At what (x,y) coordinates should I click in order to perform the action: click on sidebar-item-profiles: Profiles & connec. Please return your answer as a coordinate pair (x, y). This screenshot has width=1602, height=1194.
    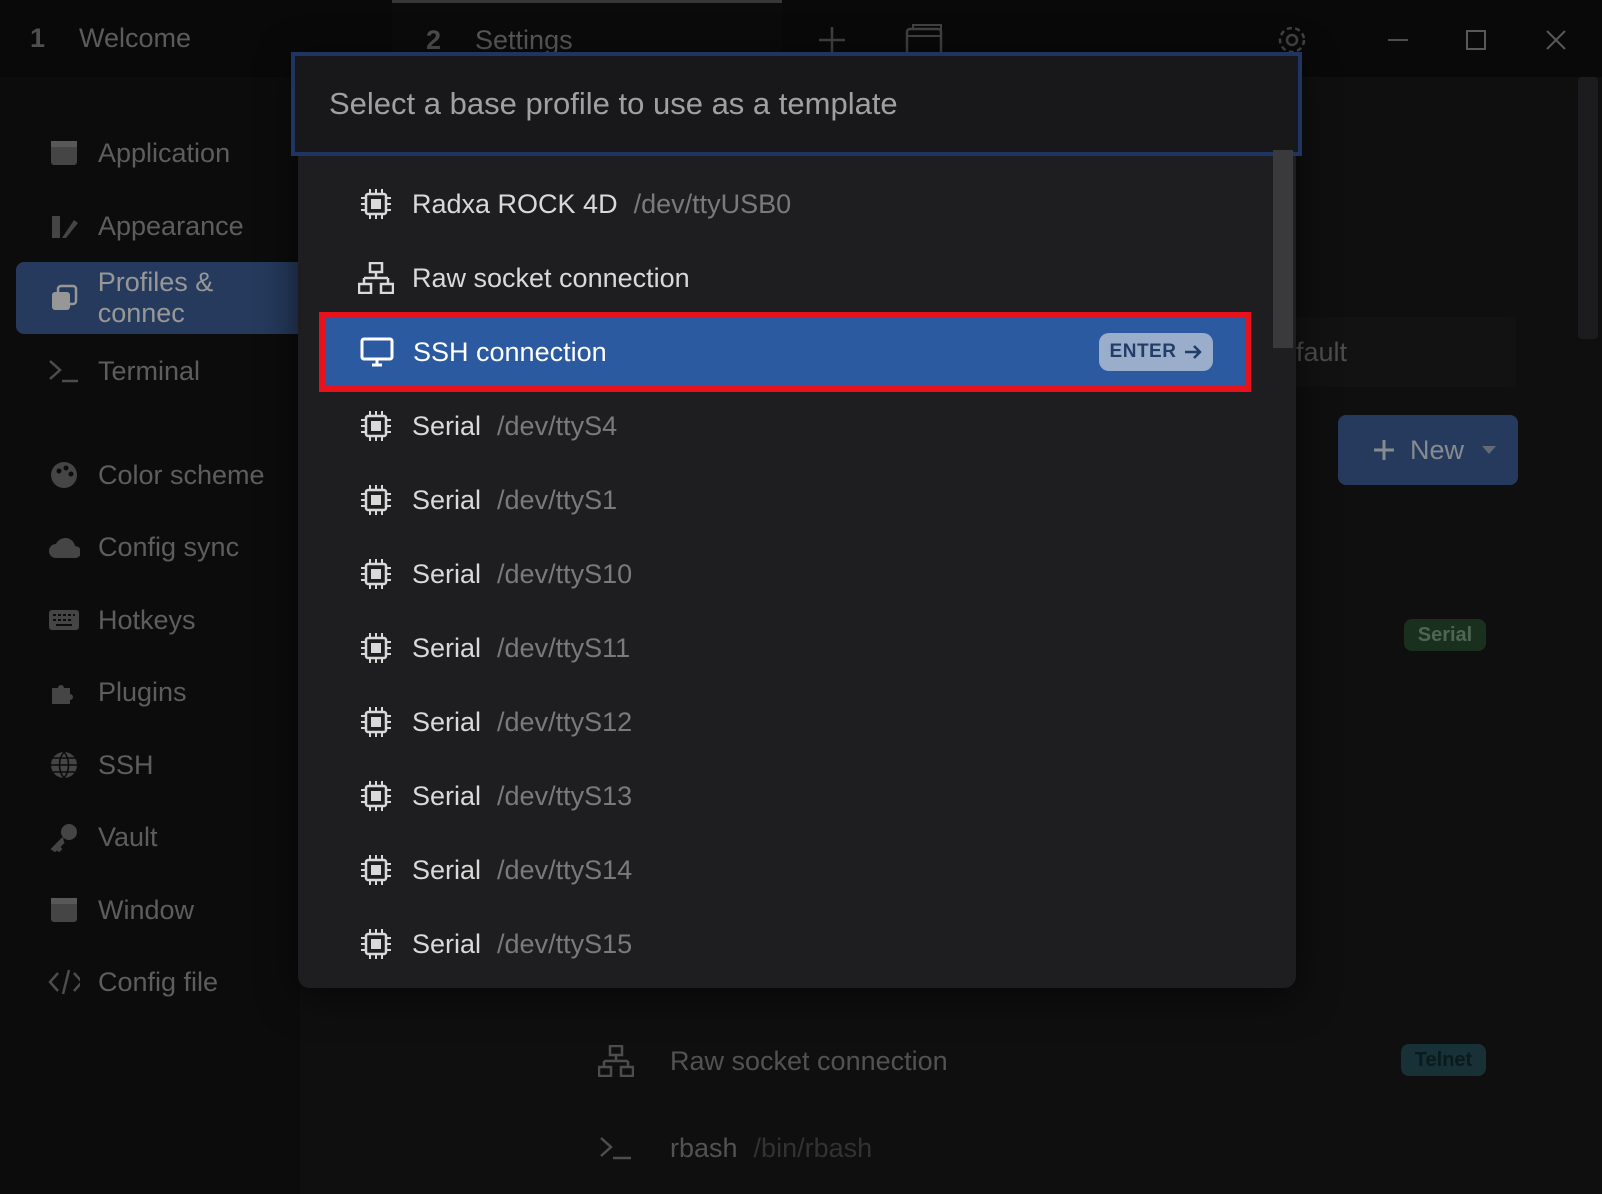
    Looking at the image, I should click on (161, 298).